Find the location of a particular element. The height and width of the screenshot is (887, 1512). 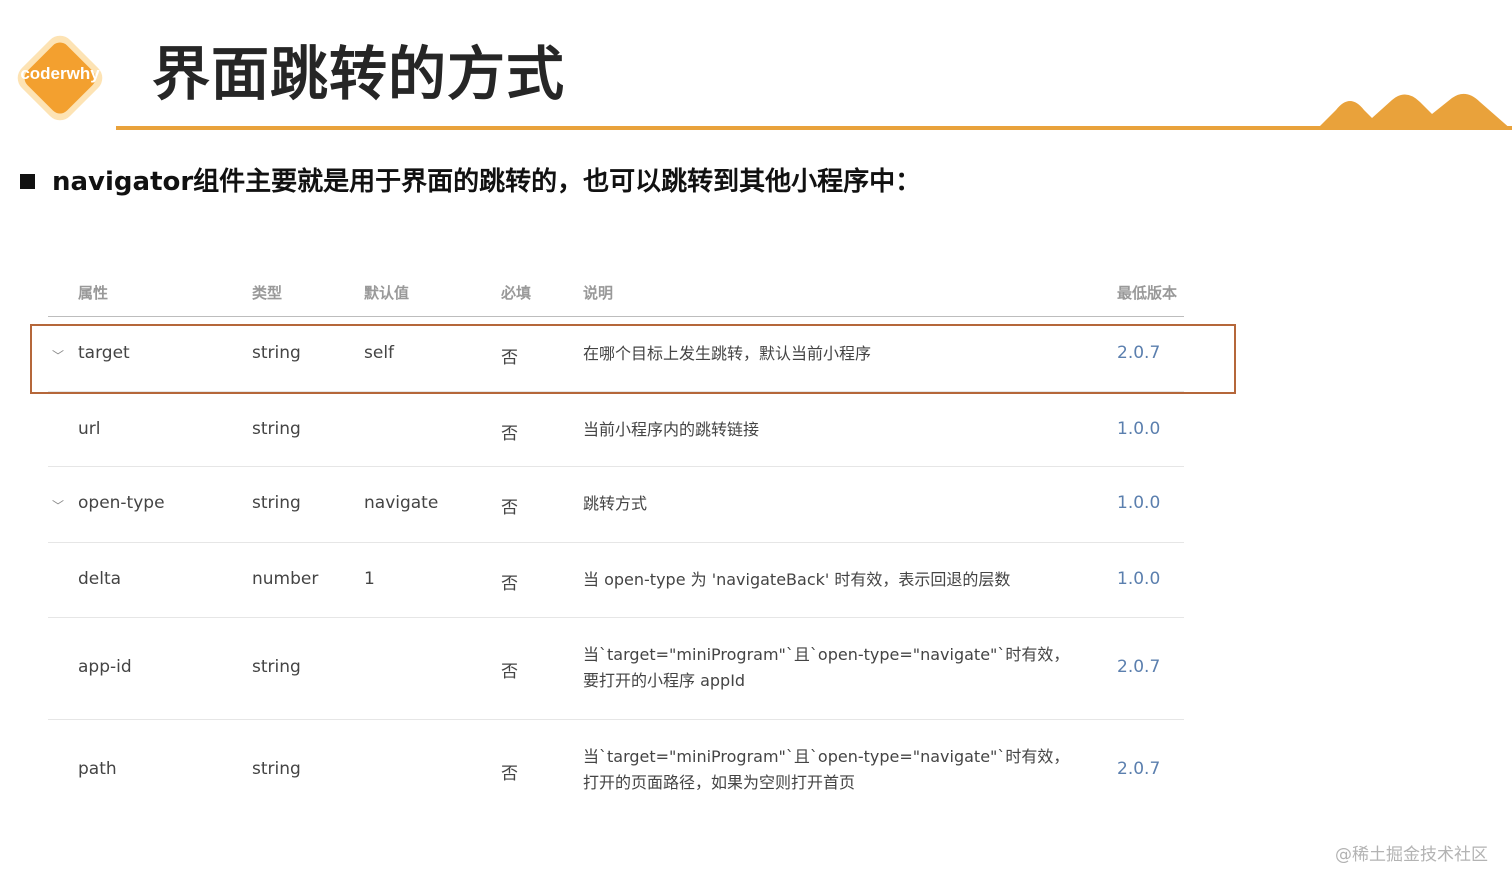

row-attr: app-id is located at coordinates (105, 667).